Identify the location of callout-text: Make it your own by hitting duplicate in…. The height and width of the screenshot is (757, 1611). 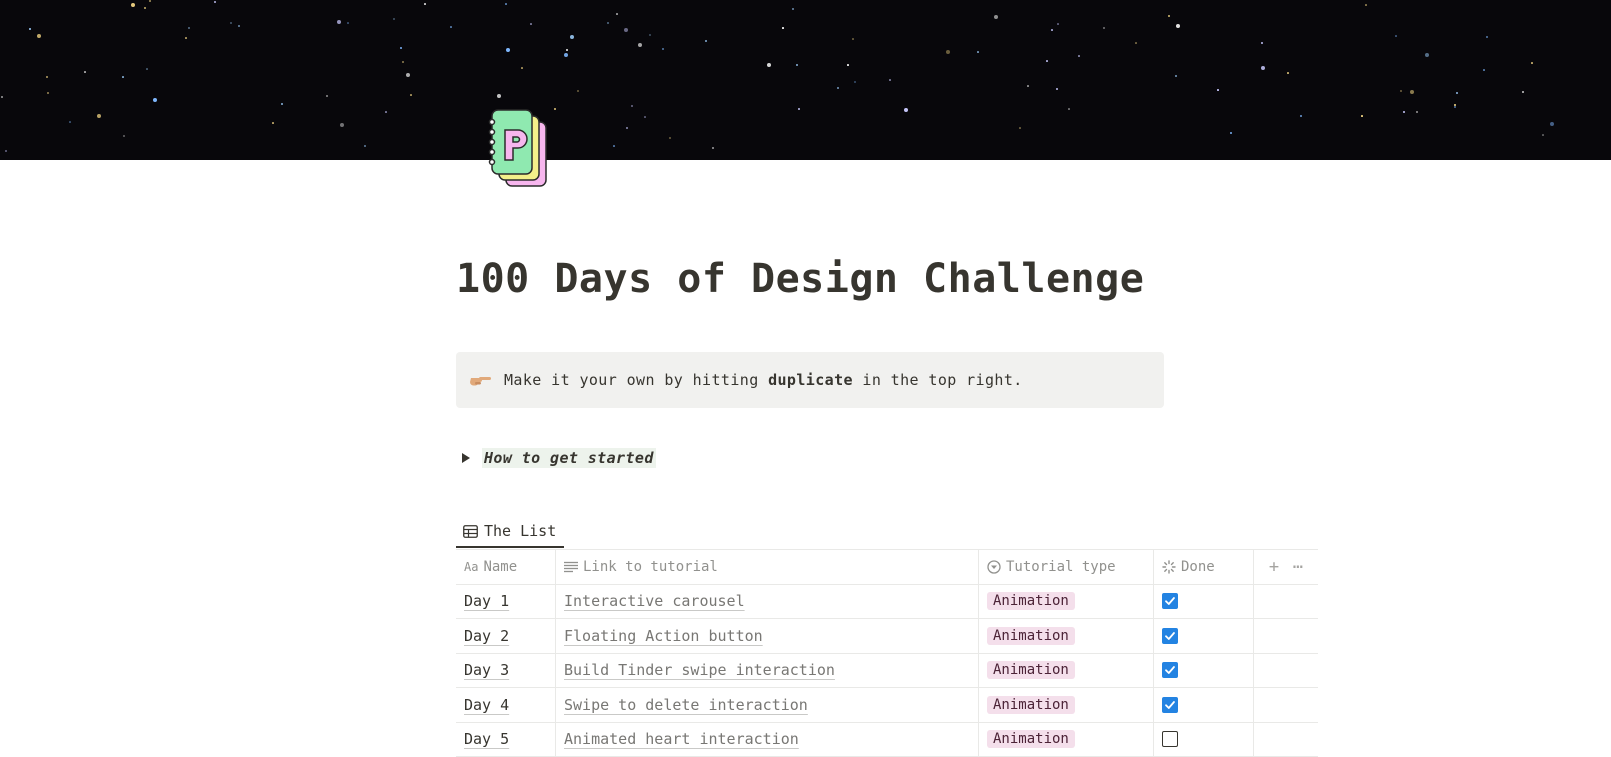
(763, 380).